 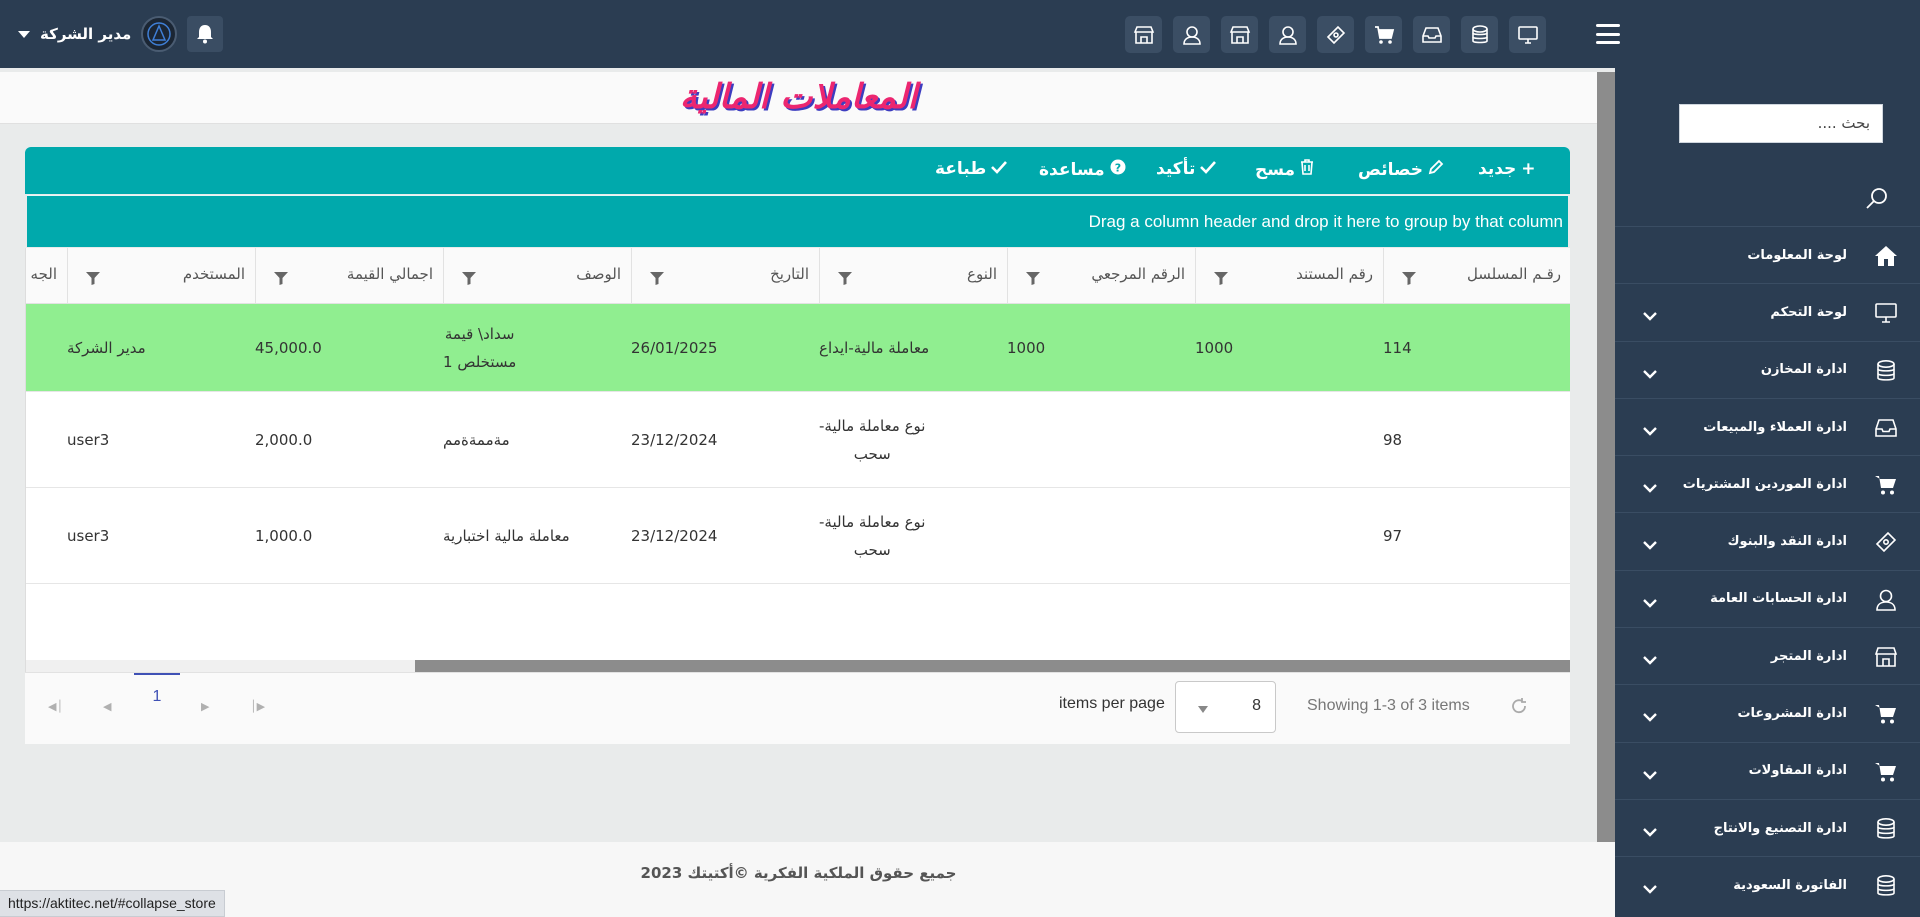 I want to click on sidebar-item-label: ادارة التصنيع والانتاج, so click(x=1780, y=828).